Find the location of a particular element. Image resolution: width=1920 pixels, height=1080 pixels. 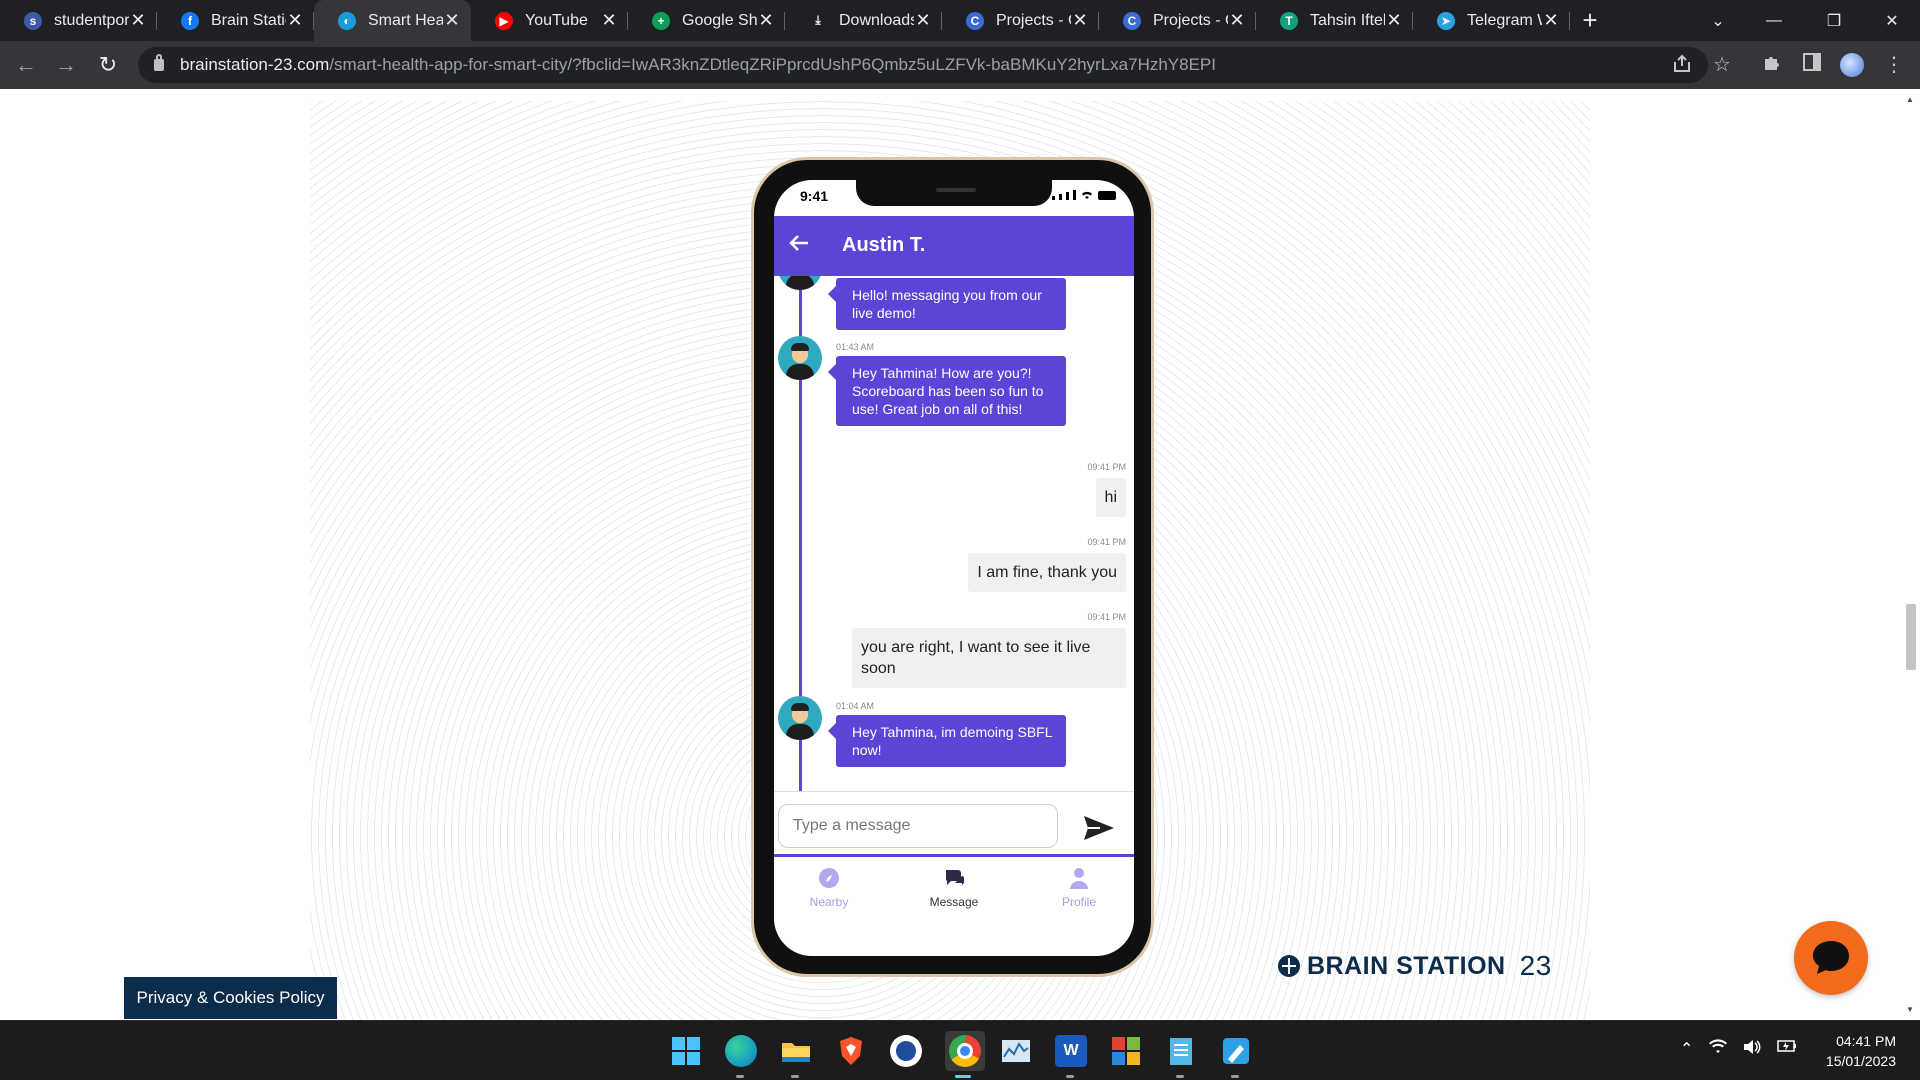

share-icon is located at coordinates (1682, 65).